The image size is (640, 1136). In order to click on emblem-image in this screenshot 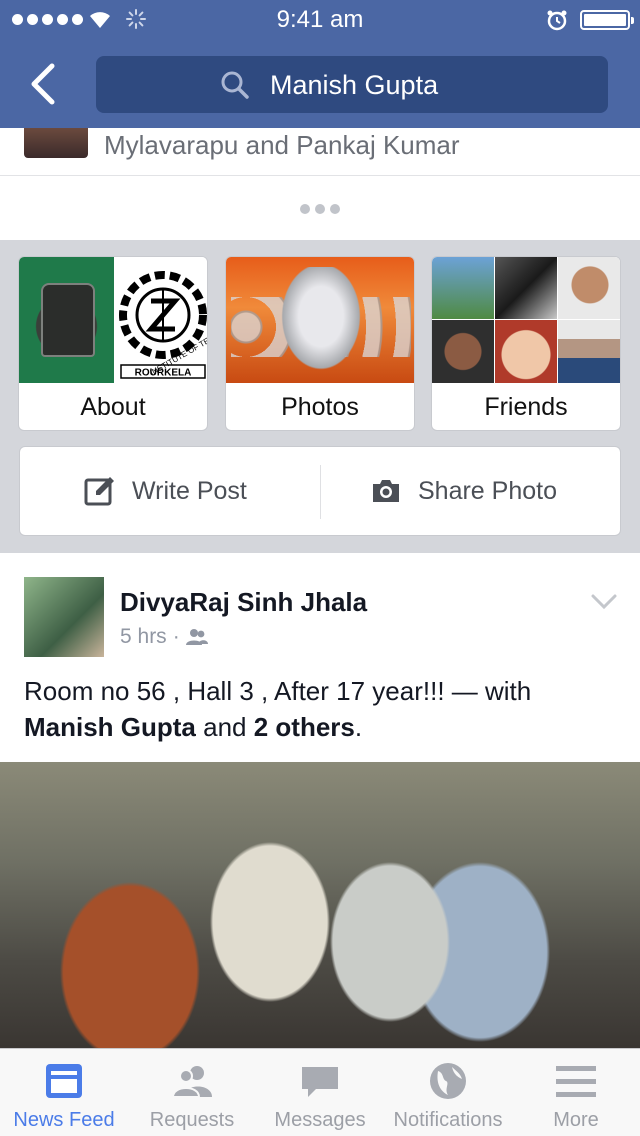, I will do `click(66, 320)`.